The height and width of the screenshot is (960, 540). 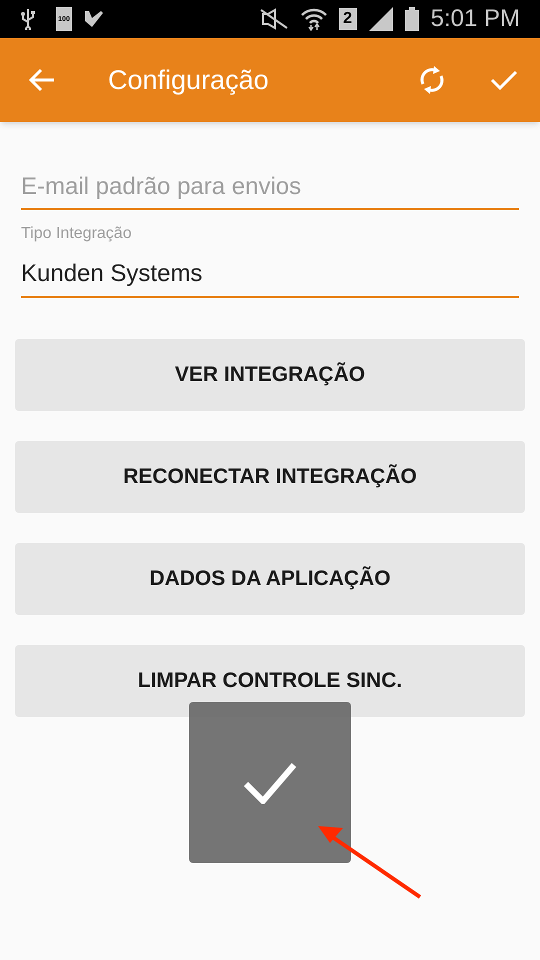 I want to click on sync-icon, so click(x=432, y=80).